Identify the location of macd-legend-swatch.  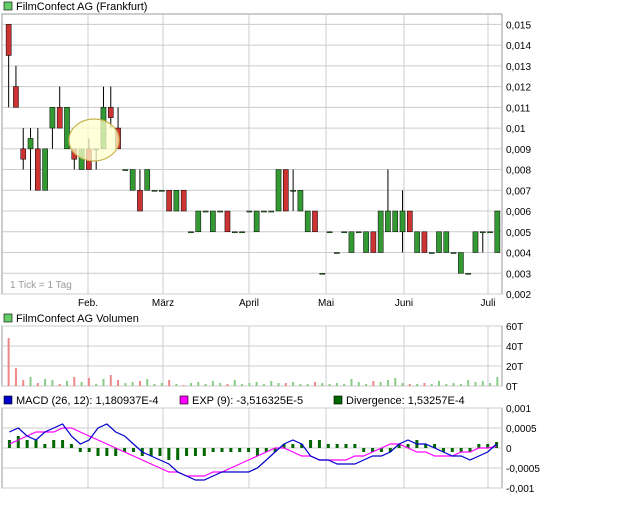
(8, 400).